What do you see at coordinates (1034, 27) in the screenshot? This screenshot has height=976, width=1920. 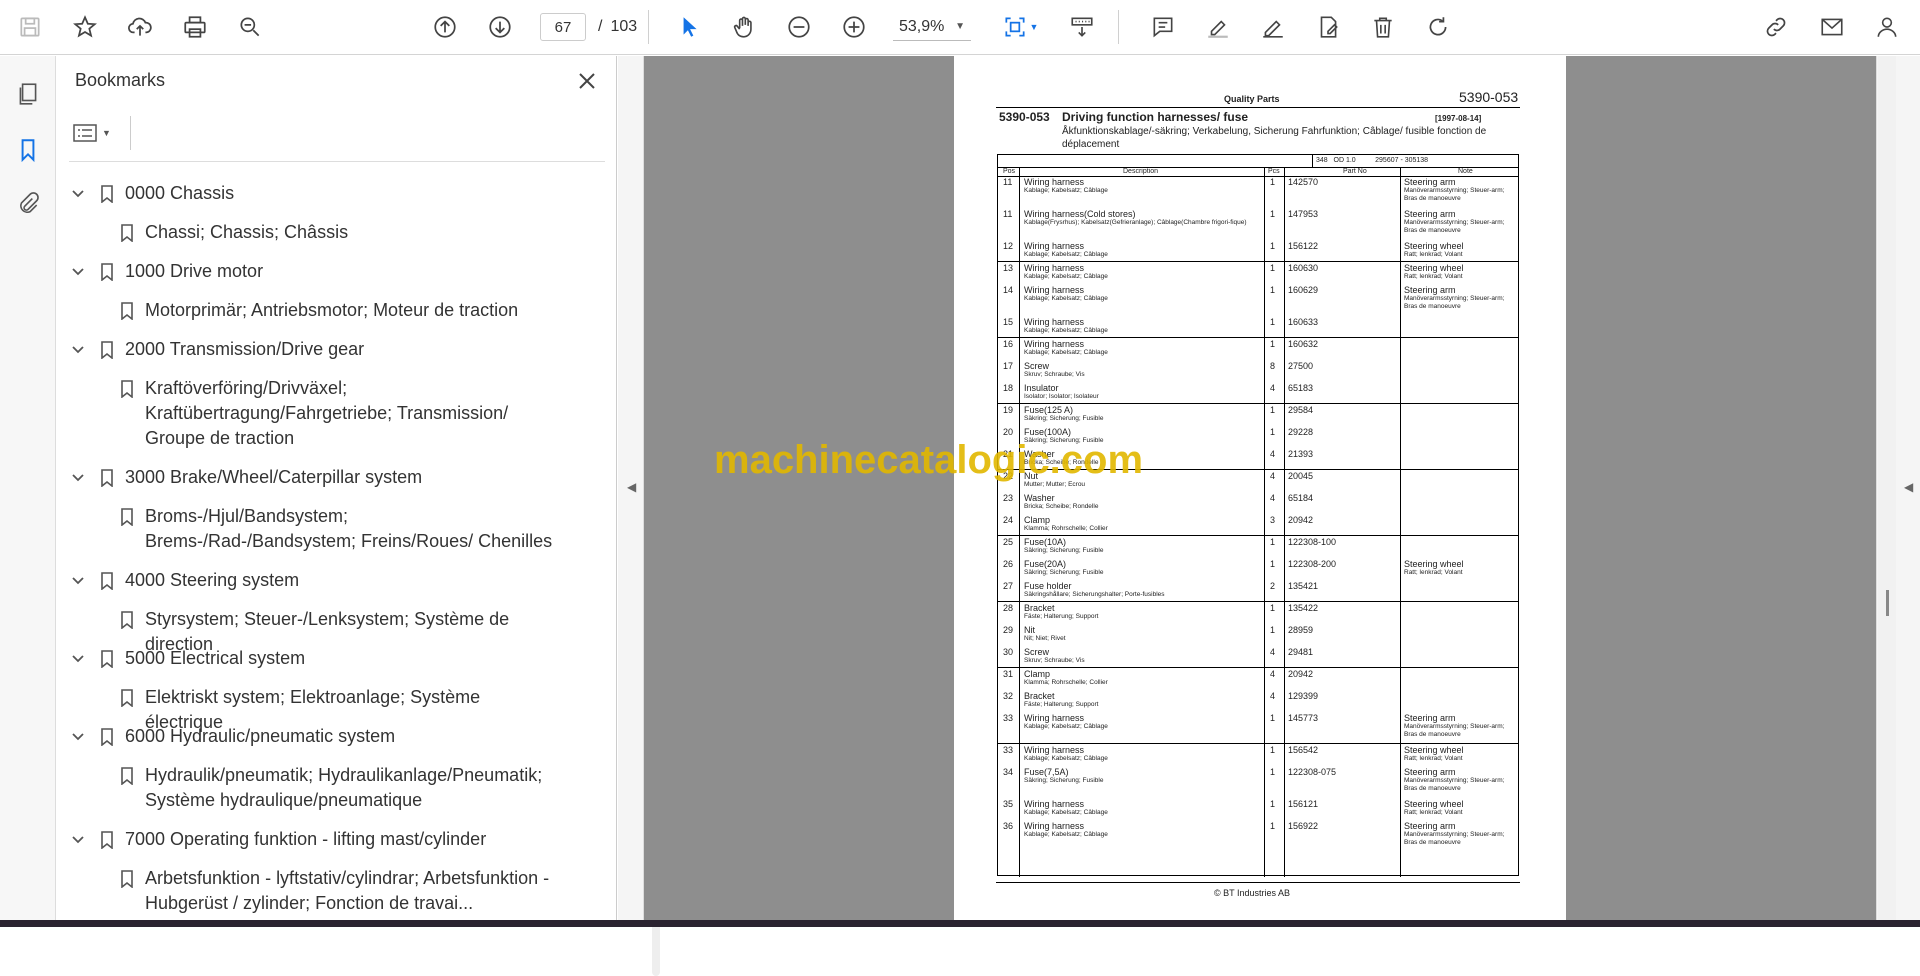 I see `fit-dropdown-chevron-icon: ▼` at bounding box center [1034, 27].